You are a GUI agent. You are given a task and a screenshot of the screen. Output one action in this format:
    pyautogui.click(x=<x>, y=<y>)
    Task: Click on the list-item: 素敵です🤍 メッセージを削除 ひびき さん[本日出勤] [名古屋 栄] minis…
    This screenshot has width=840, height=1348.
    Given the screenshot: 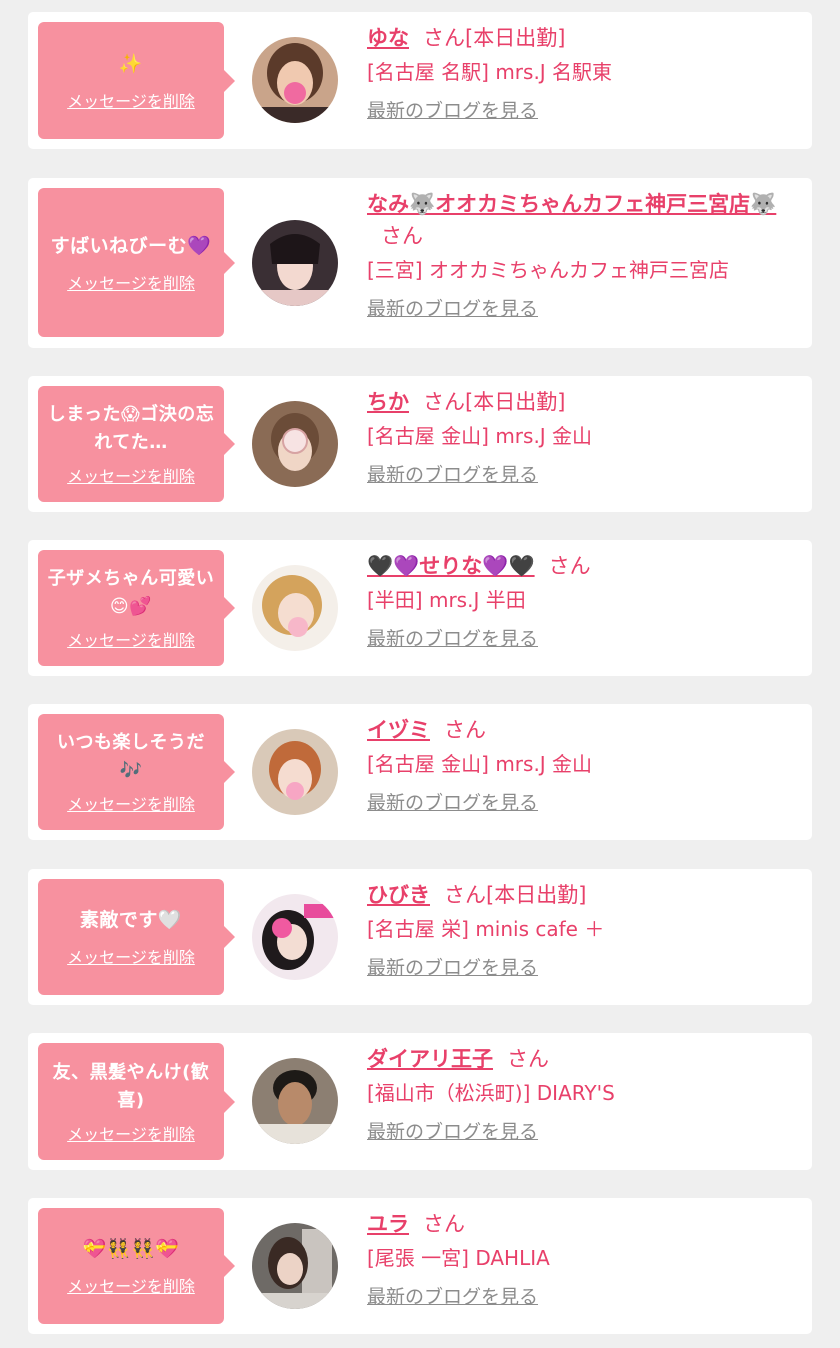 What is the action you would take?
    pyautogui.click(x=420, y=937)
    